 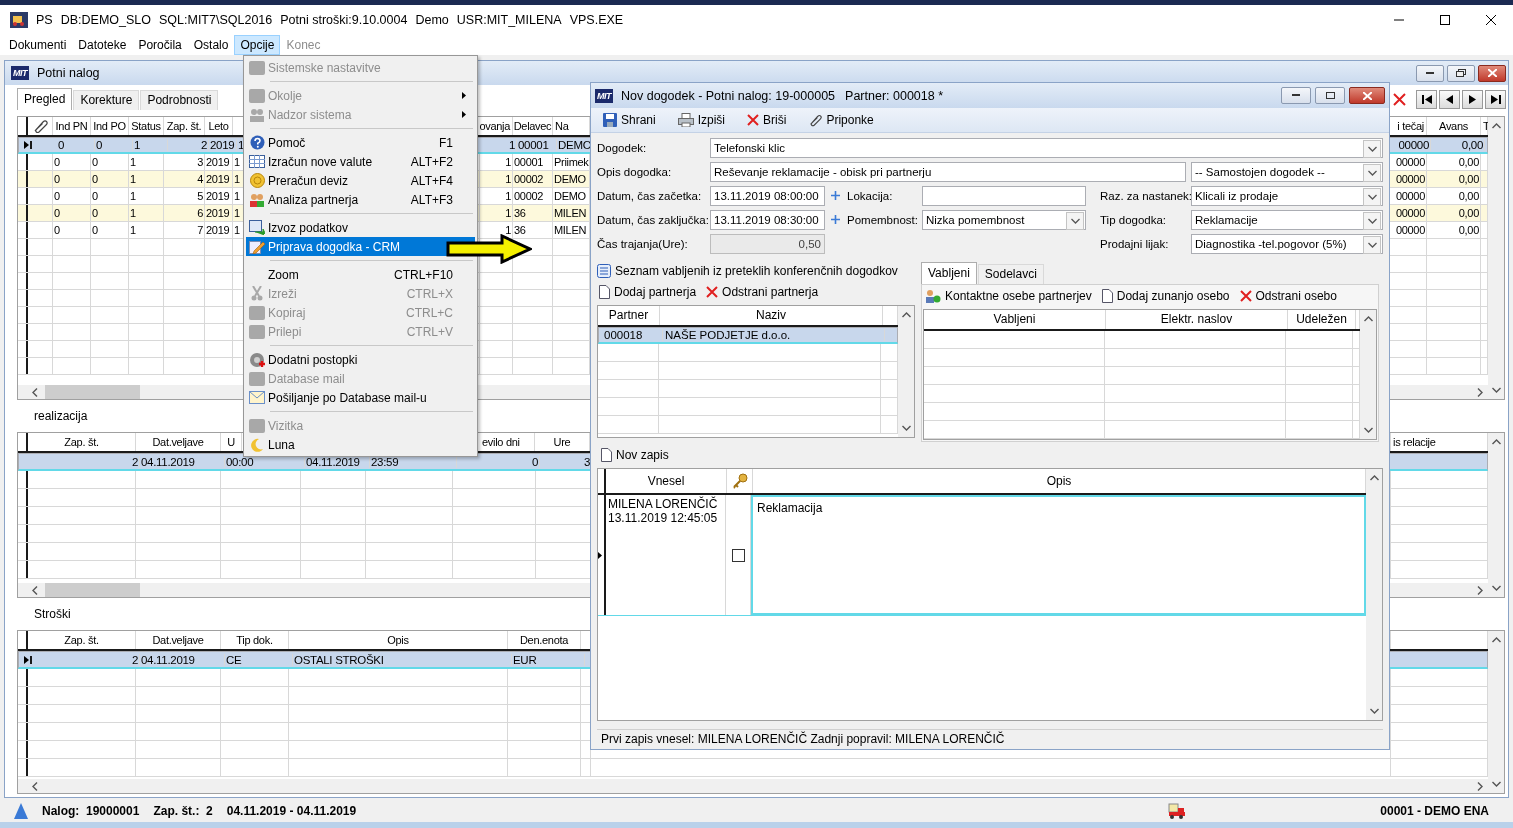 What do you see at coordinates (45, 99) in the screenshot?
I see `tab: Pregled` at bounding box center [45, 99].